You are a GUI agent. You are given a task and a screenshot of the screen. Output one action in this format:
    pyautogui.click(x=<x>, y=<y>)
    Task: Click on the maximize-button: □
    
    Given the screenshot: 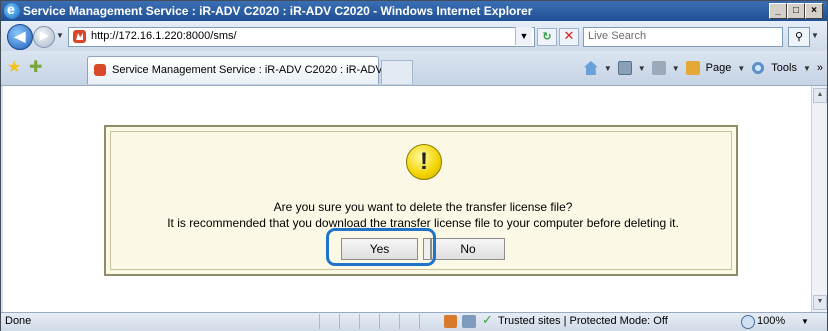 What is the action you would take?
    pyautogui.click(x=796, y=11)
    